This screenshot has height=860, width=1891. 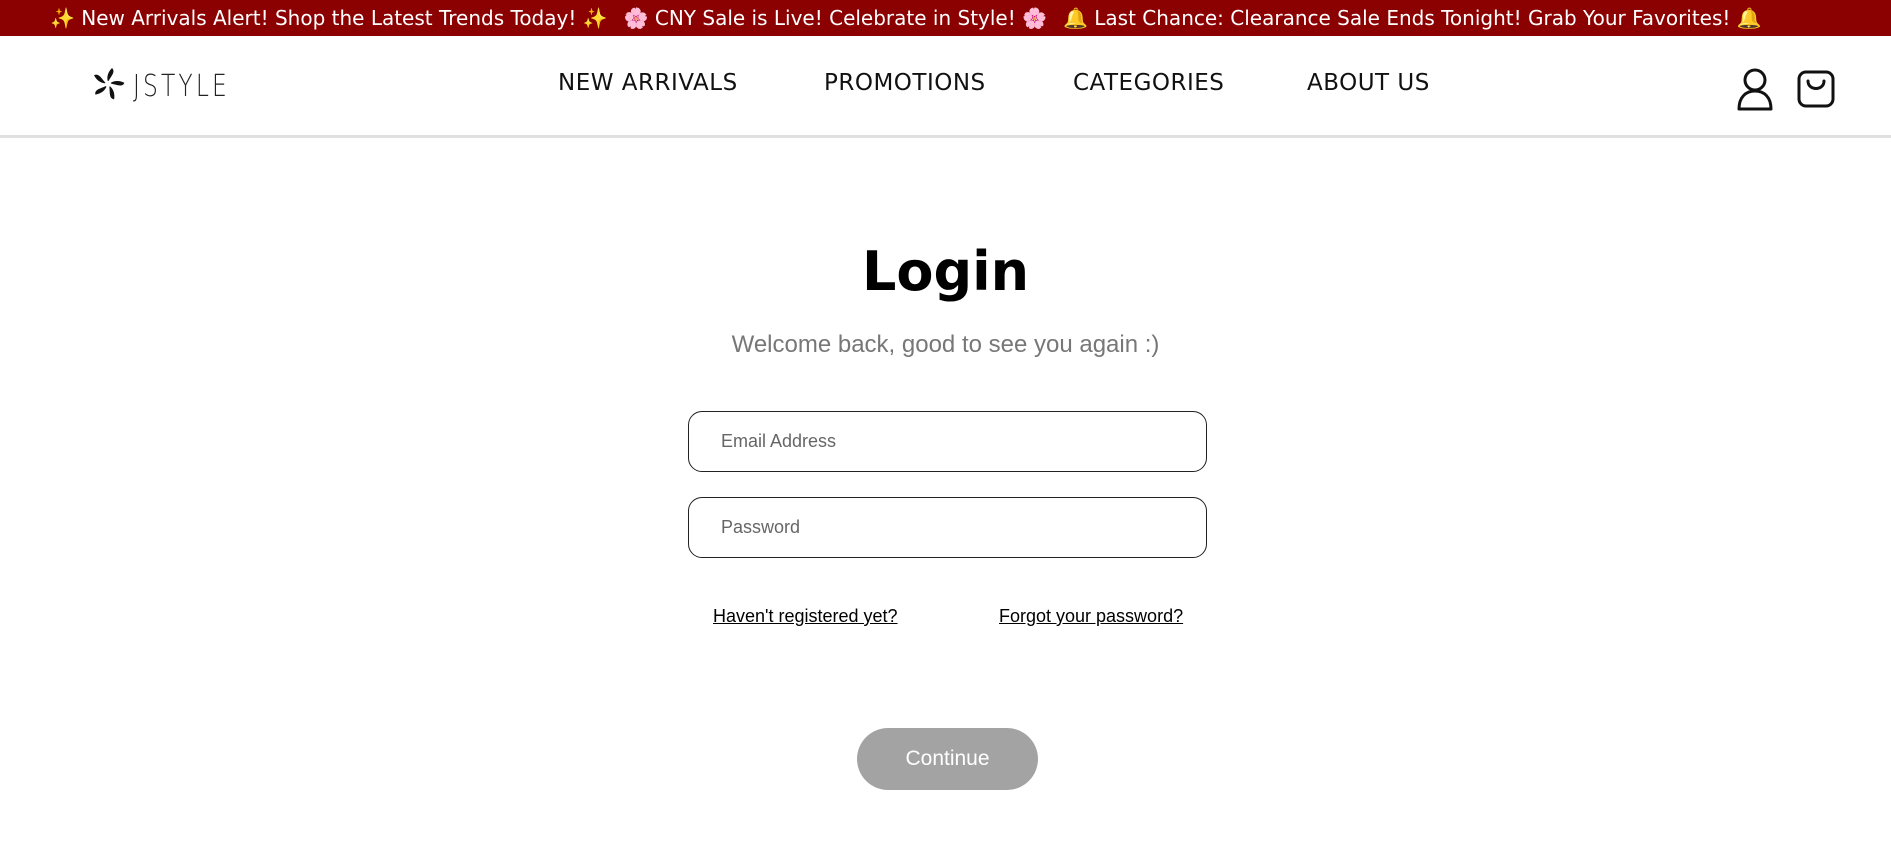 I want to click on password-field, so click(x=947, y=527).